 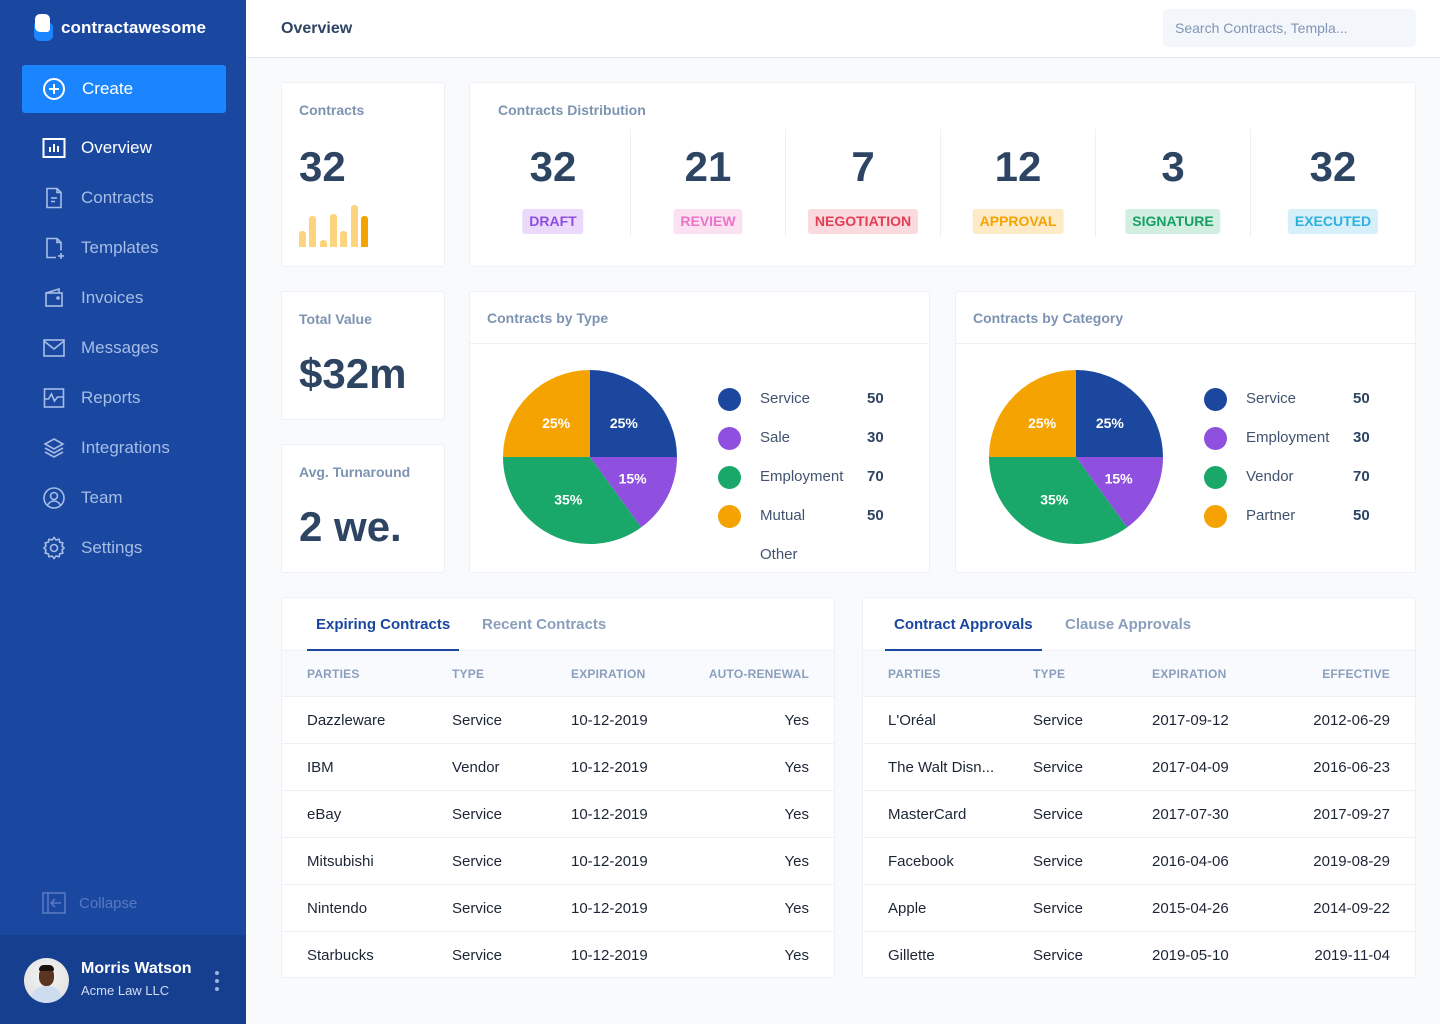 I want to click on sidebar-item-label: Reports, so click(x=111, y=397).